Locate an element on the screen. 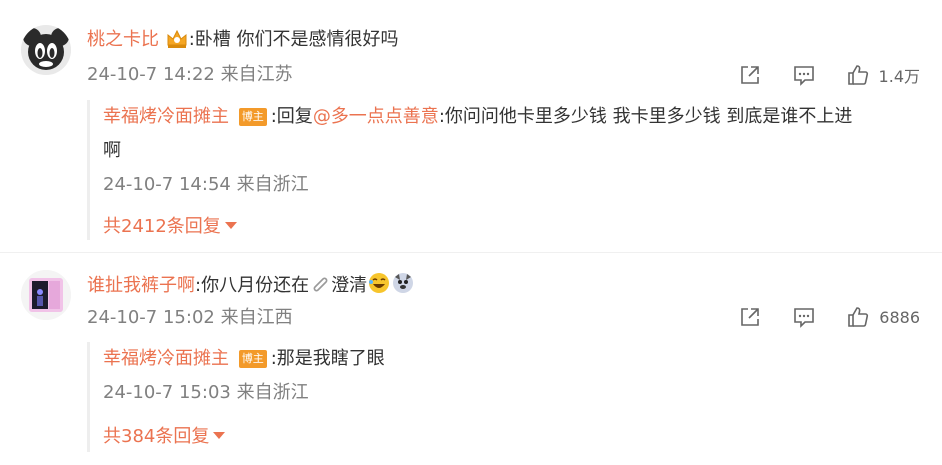 The image size is (942, 465). laughing-emoji-icon is located at coordinates (379, 287).